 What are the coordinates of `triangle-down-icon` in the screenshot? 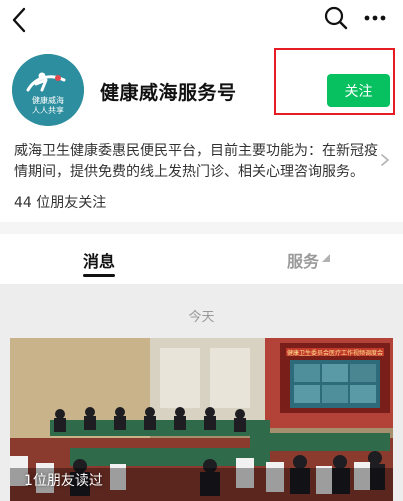 It's located at (326, 258).